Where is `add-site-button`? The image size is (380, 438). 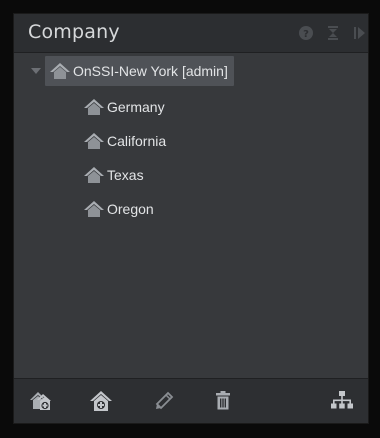
add-site-button is located at coordinates (101, 401).